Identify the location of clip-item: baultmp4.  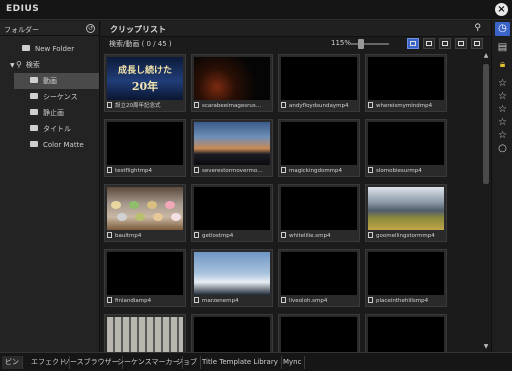
(145, 213).